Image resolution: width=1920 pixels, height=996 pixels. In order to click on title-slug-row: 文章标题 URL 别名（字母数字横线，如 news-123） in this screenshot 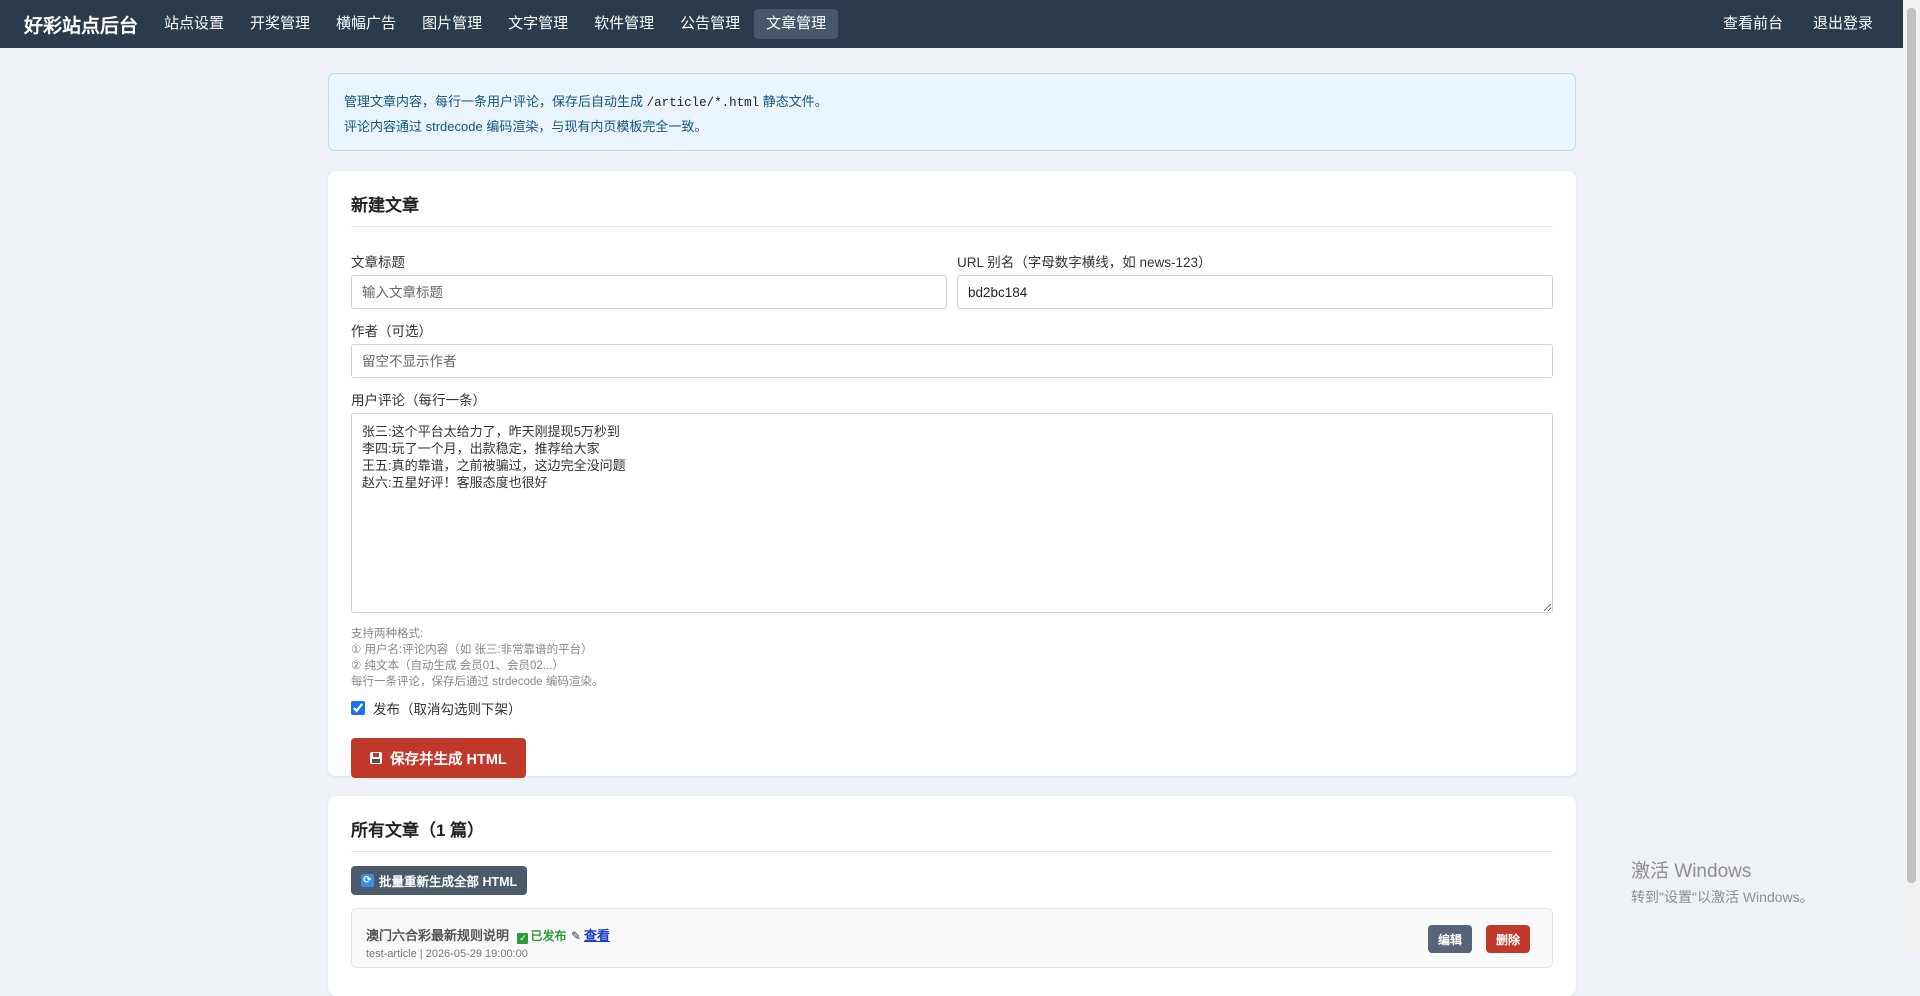, I will do `click(952, 280)`.